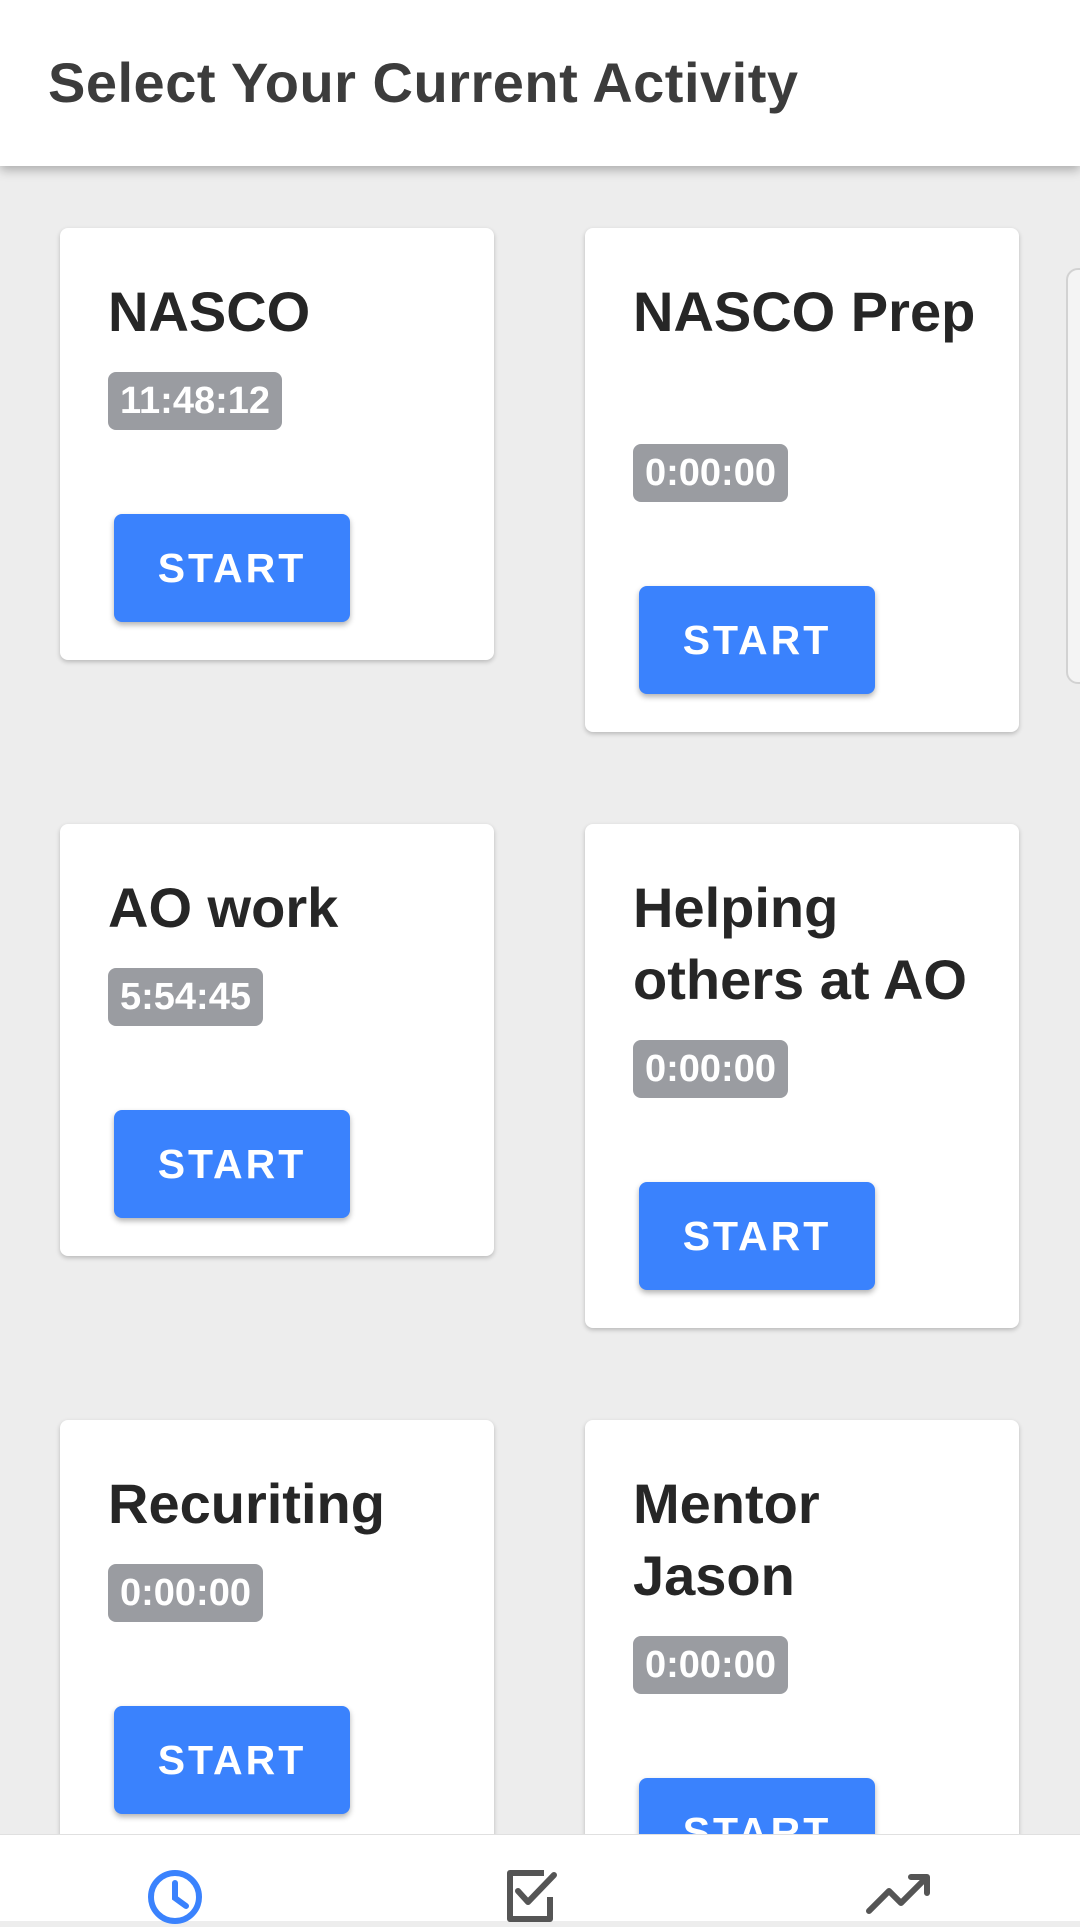 This screenshot has width=1080, height=1927. What do you see at coordinates (195, 401) in the screenshot?
I see `activity-timer-badge: 11:48:12` at bounding box center [195, 401].